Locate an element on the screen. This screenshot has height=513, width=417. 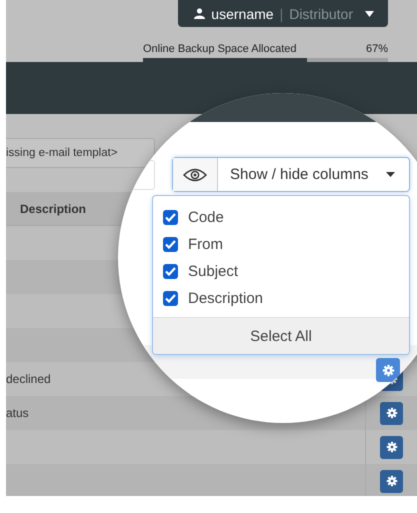
show-hide-columns-button: Show / hide columns is located at coordinates (291, 174).